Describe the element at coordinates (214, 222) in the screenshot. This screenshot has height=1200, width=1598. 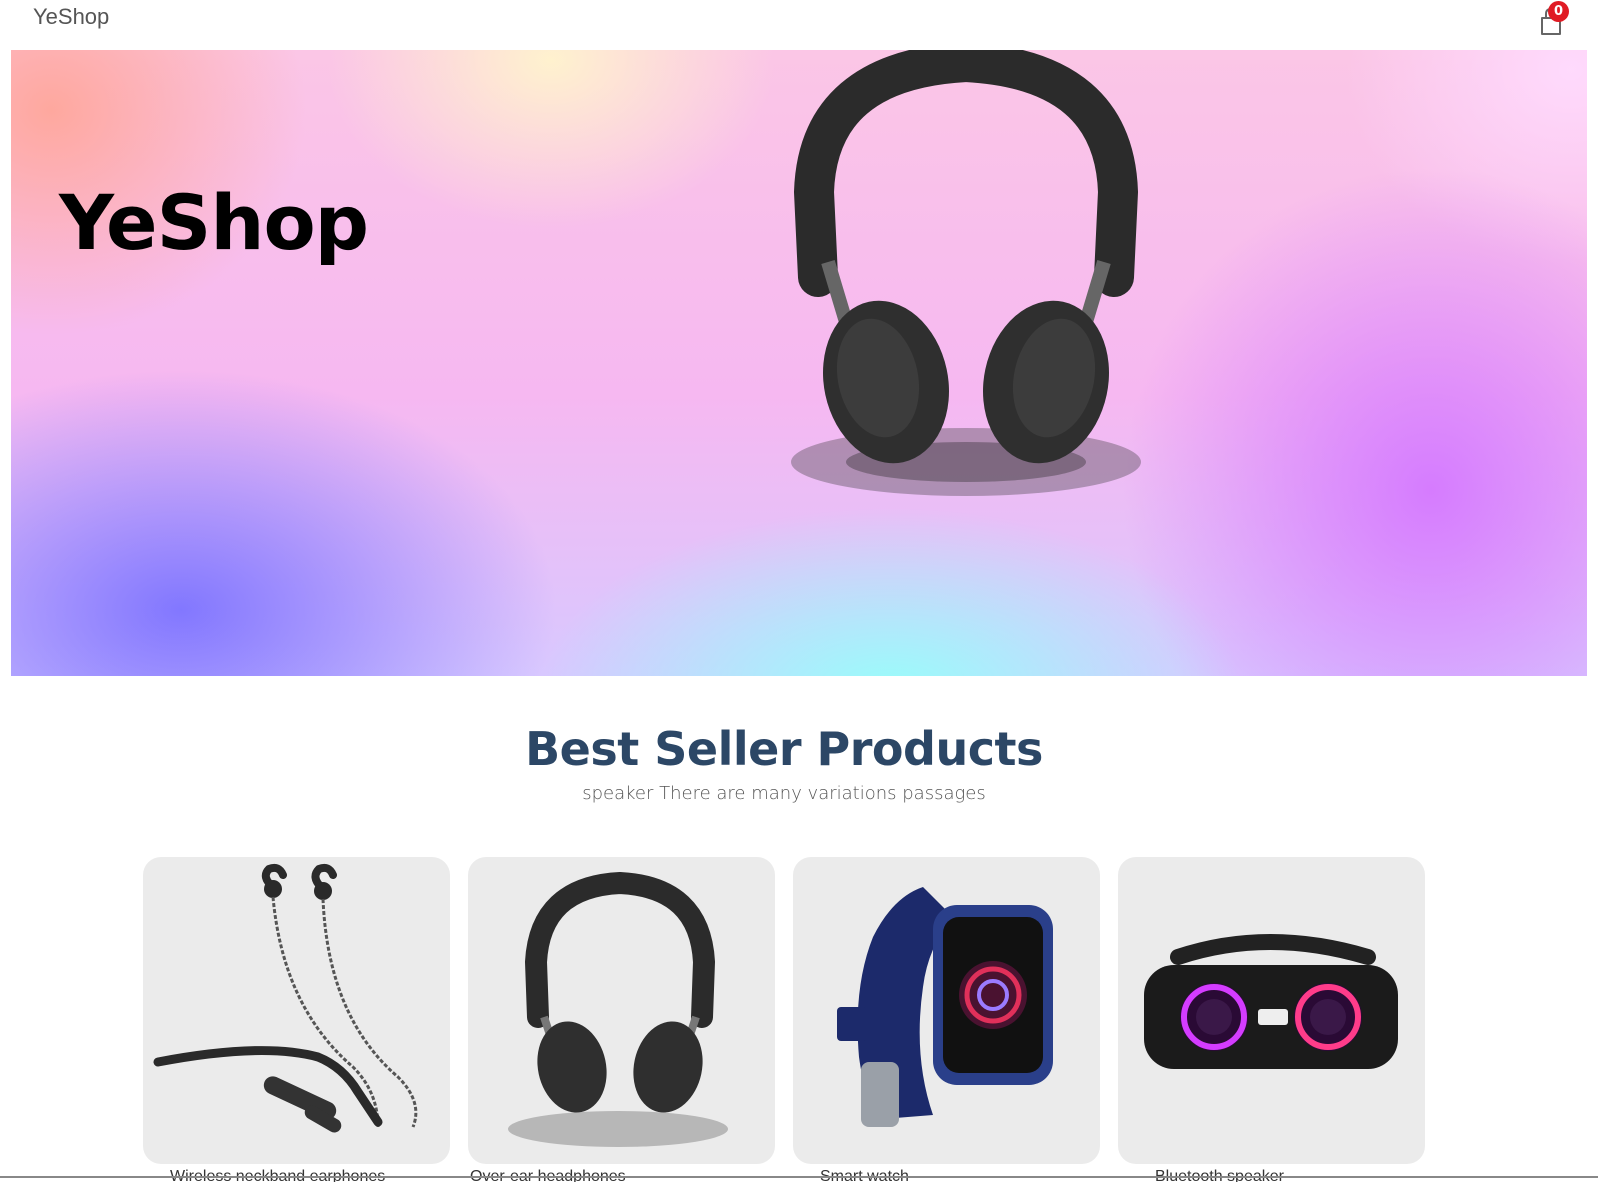
I see `hero-title: YeShop` at that location.